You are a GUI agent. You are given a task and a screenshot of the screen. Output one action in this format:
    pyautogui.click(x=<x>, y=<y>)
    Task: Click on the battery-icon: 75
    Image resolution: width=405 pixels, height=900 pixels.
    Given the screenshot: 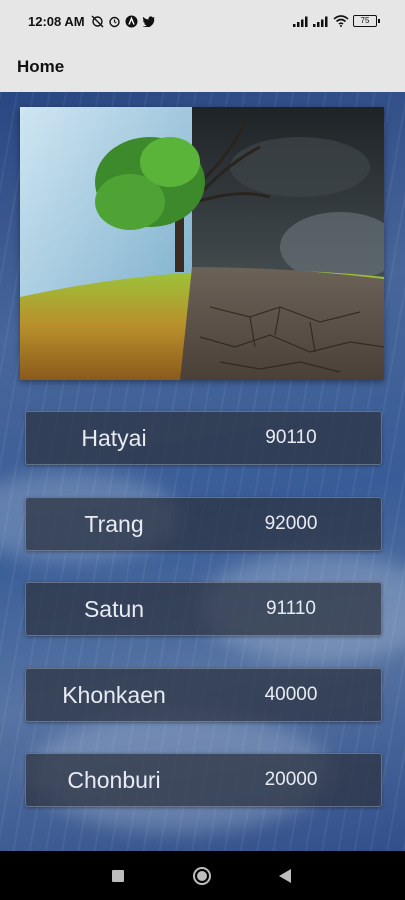 What is the action you would take?
    pyautogui.click(x=366, y=21)
    